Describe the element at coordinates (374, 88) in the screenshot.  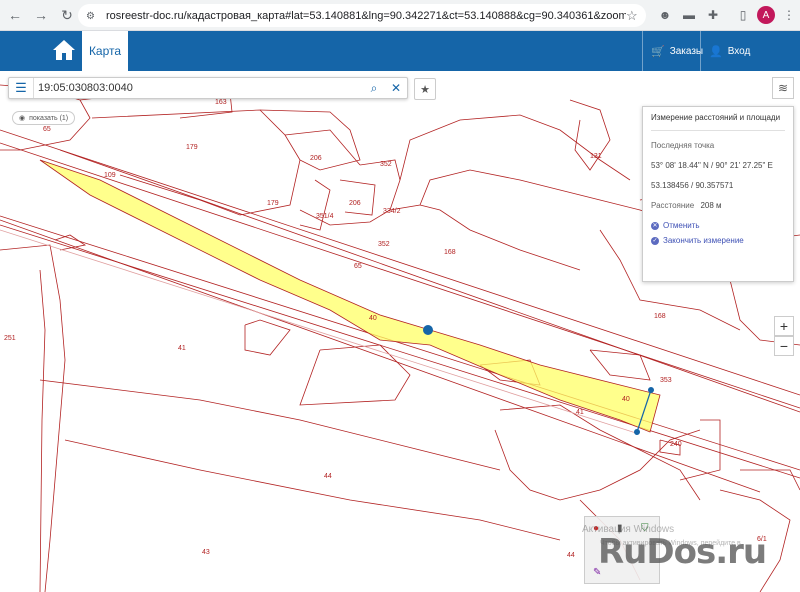
I see `search-icon: ⌕` at that location.